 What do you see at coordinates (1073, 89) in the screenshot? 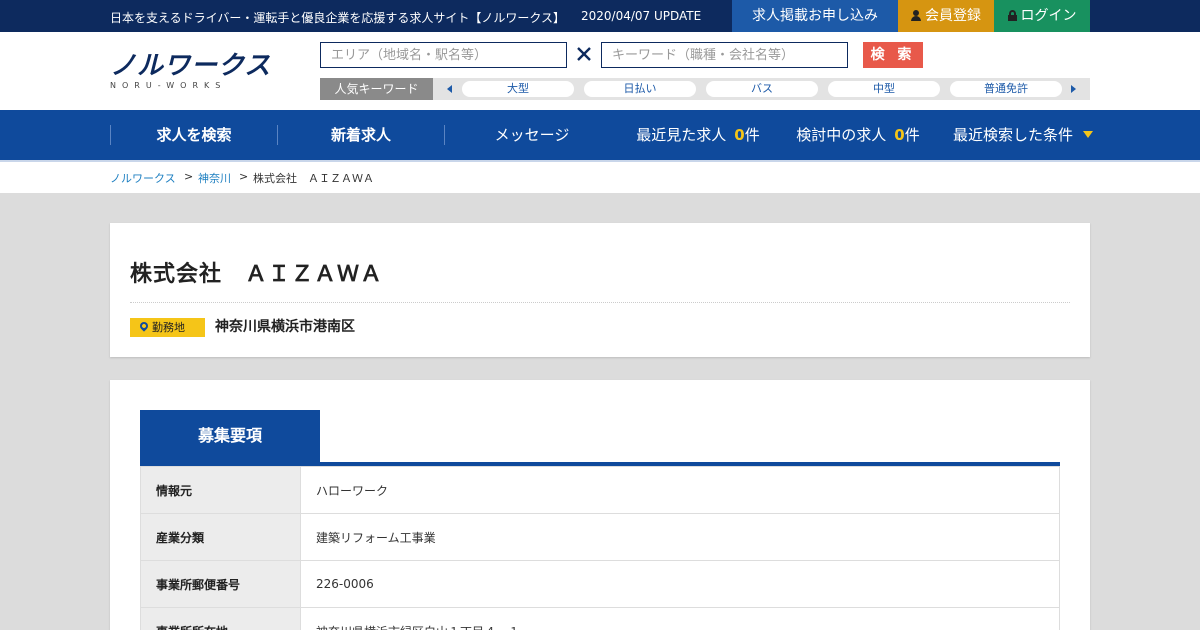
I see `scroll-right-icon` at bounding box center [1073, 89].